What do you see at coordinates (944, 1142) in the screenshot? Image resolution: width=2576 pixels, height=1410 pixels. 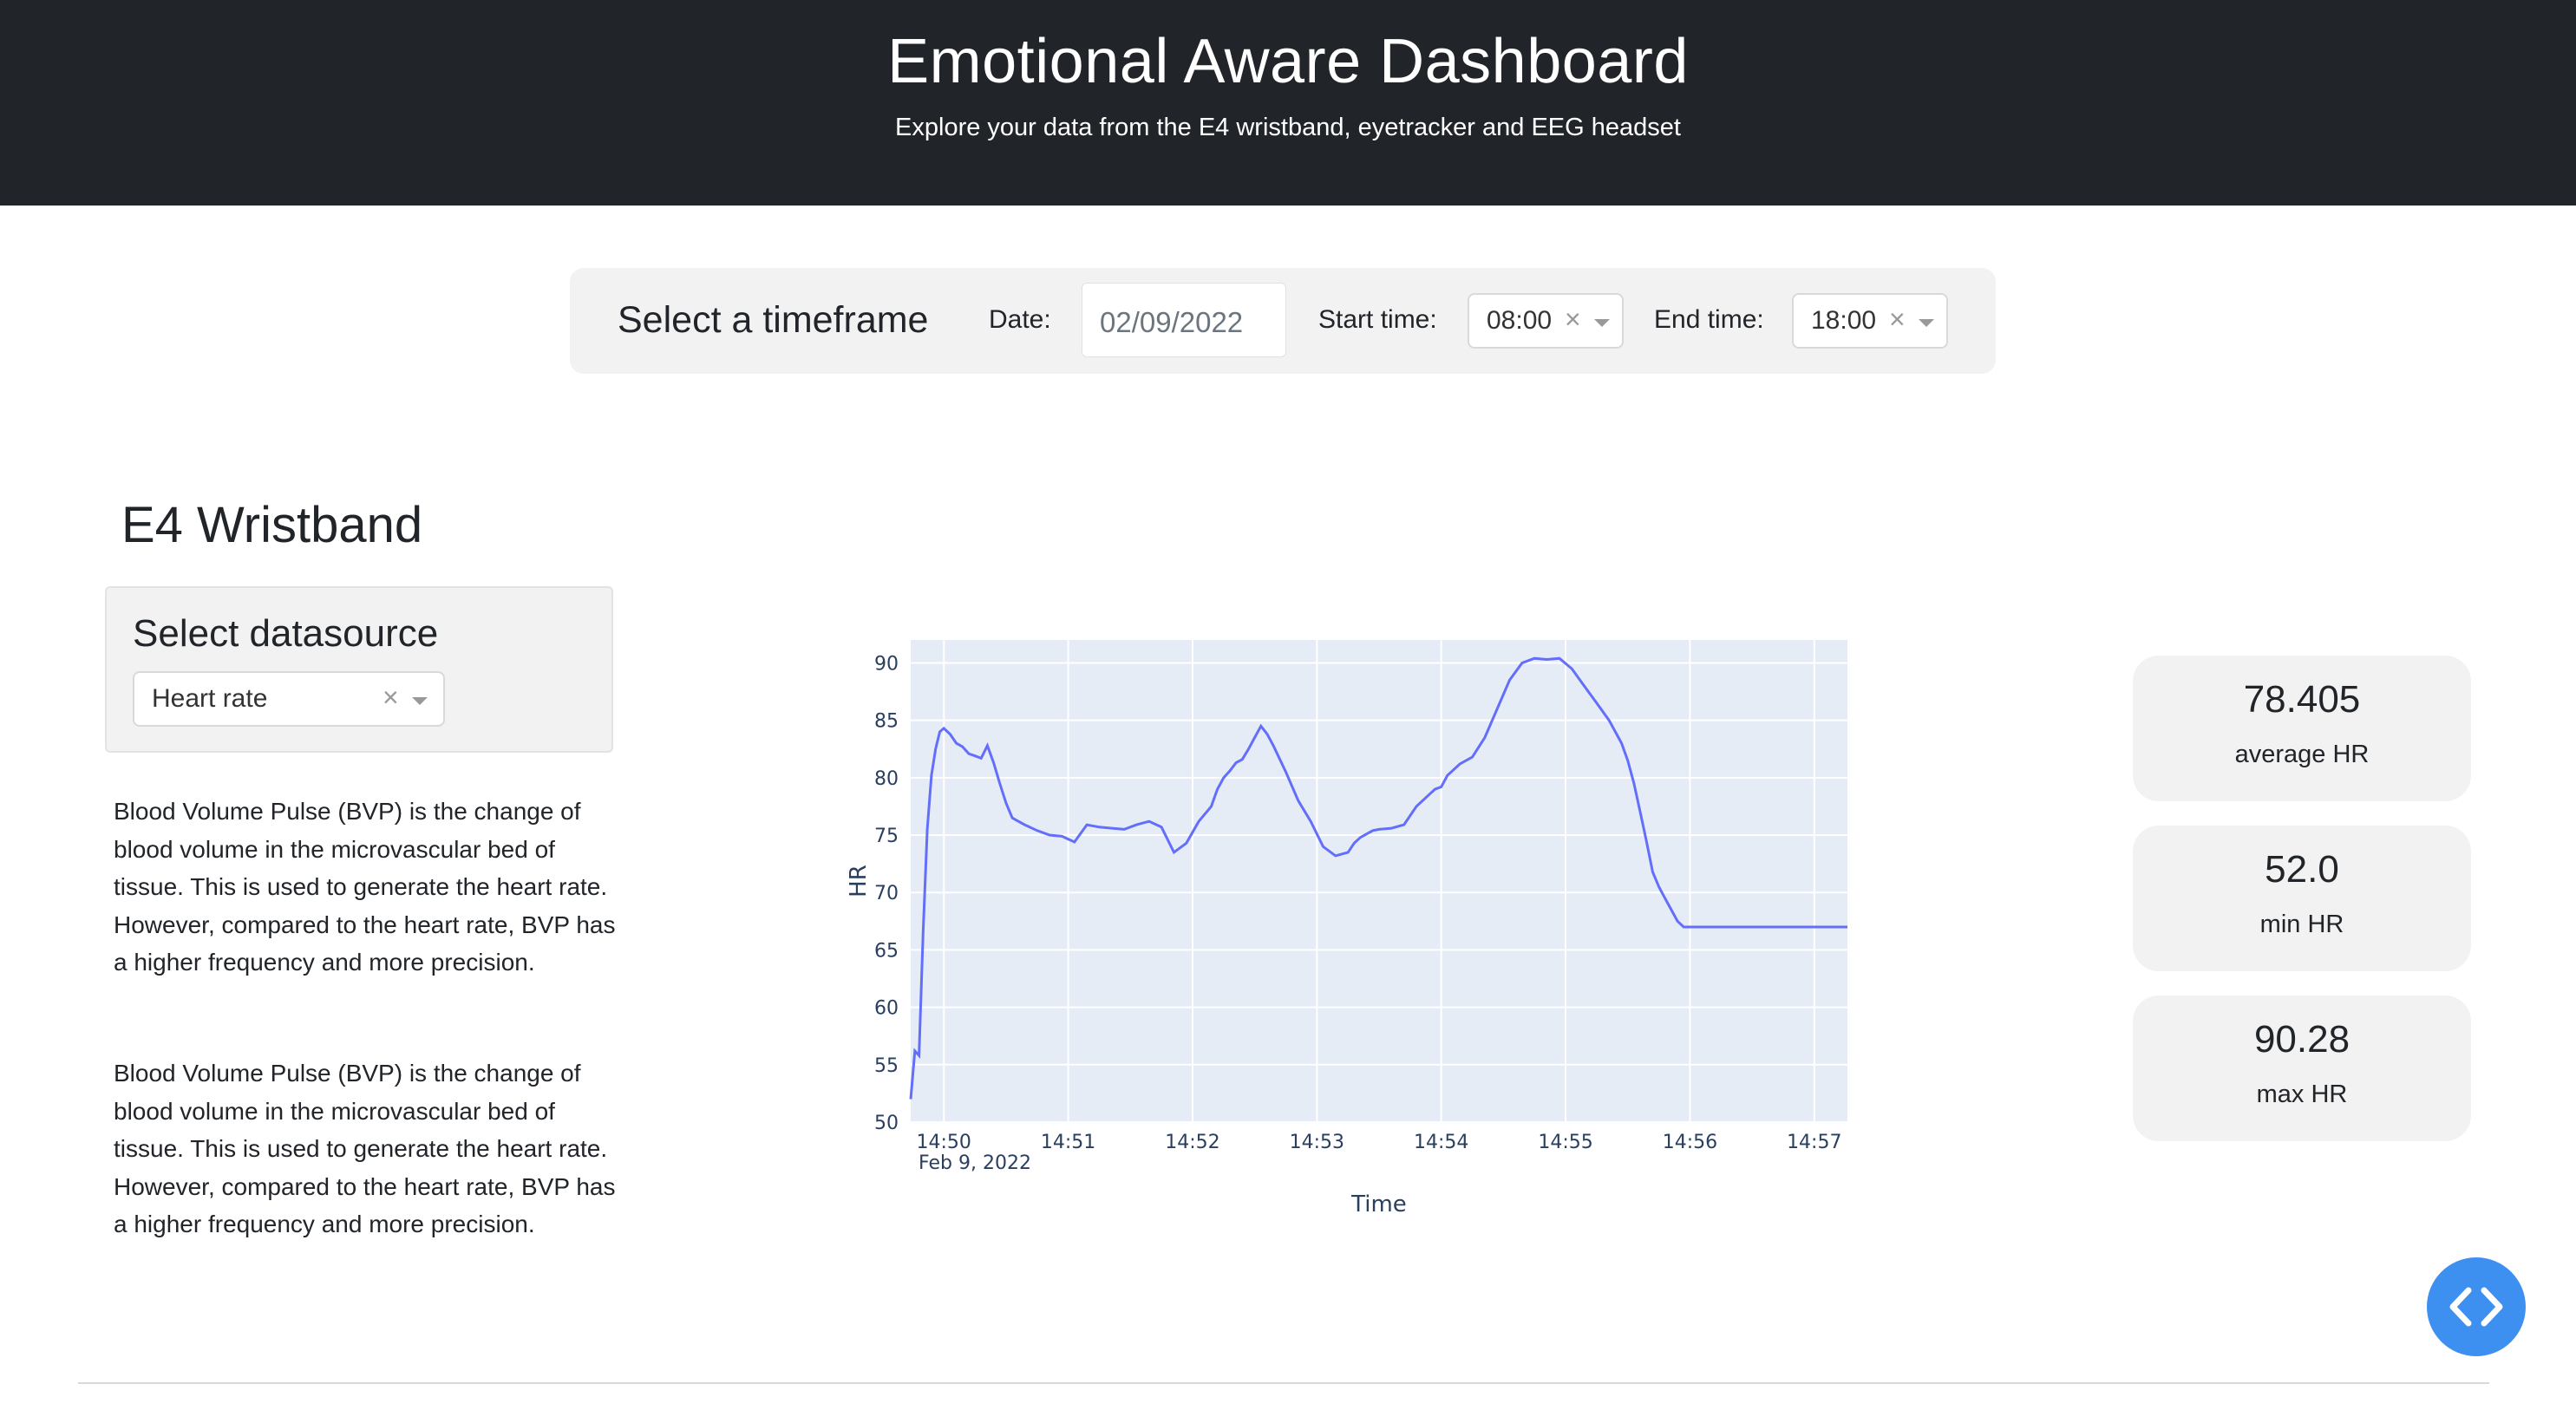 I see `x-tick-label: 14:50` at bounding box center [944, 1142].